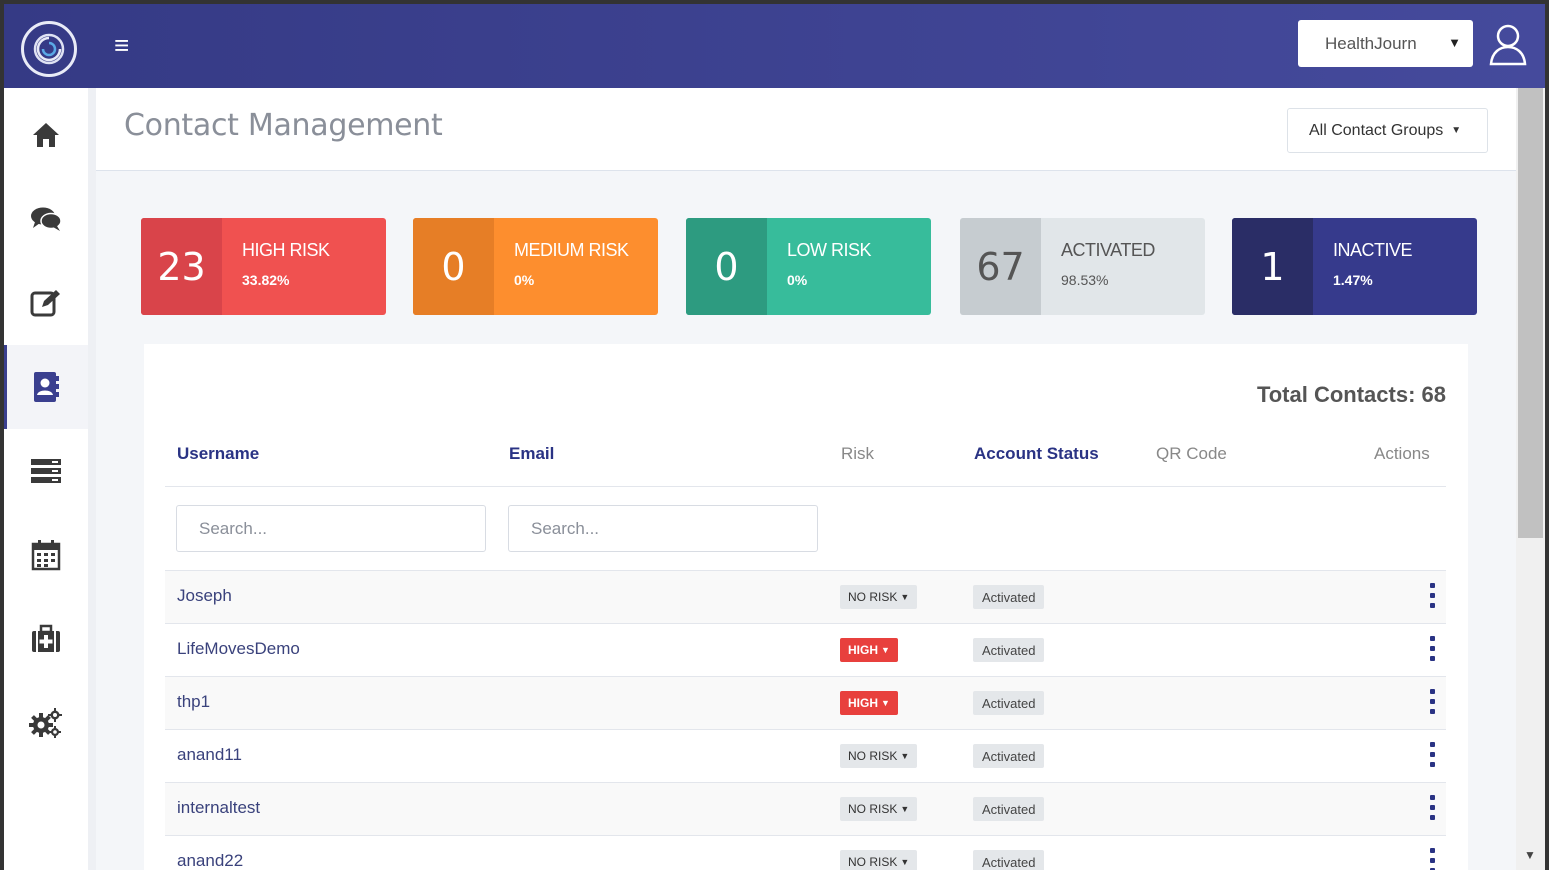 The width and height of the screenshot is (1549, 870). I want to click on table-row: anand11 NO RISK ▼ Activated, so click(805, 755).